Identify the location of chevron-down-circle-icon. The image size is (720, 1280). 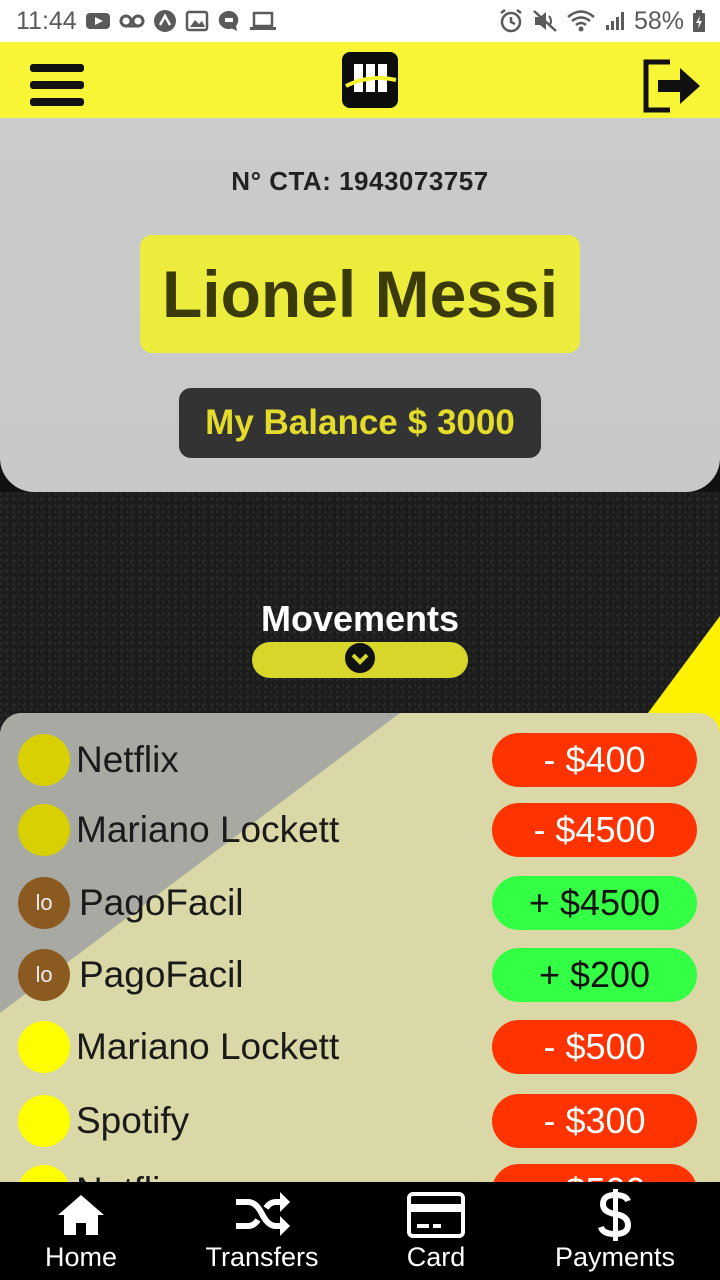
(360, 660).